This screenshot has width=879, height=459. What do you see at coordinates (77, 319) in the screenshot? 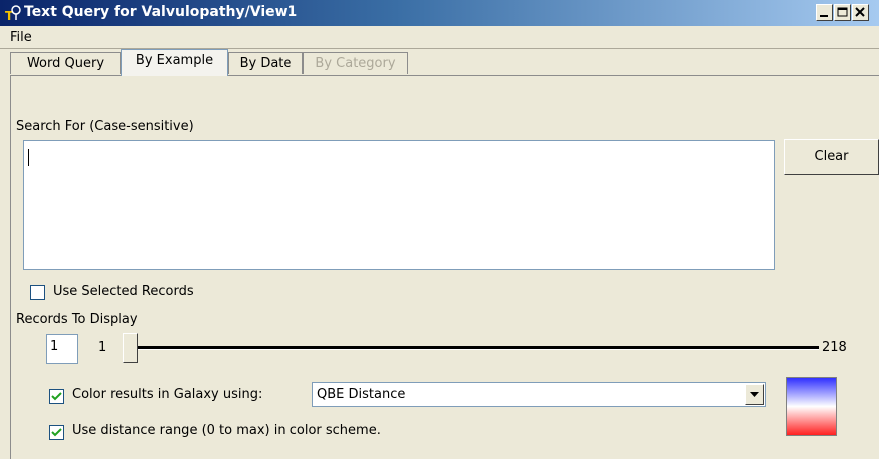
I see `records-label: Records To Display` at bounding box center [77, 319].